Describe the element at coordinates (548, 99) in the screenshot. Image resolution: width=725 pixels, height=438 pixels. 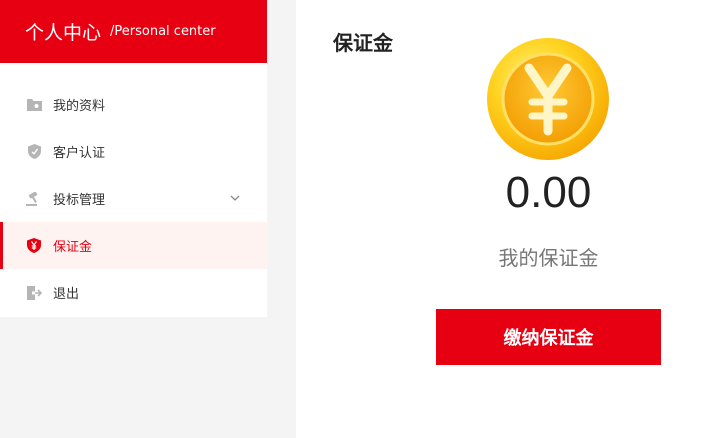
I see `yen-coin-icon` at that location.